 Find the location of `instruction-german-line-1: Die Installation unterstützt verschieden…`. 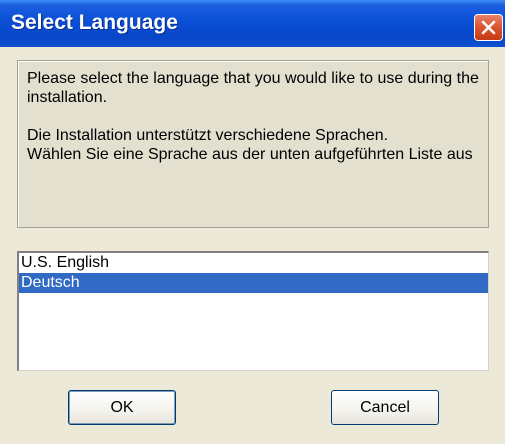

instruction-german-line-1: Die Installation unterstützt verschieden… is located at coordinates (208, 135).